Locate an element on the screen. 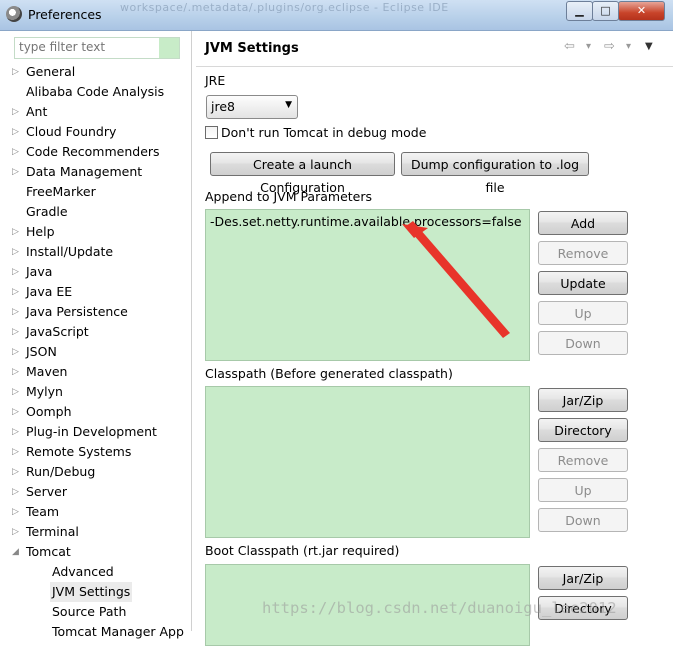 This screenshot has width=673, height=646. tree-item-label: Alibaba Code Analysis is located at coordinates (95, 91).